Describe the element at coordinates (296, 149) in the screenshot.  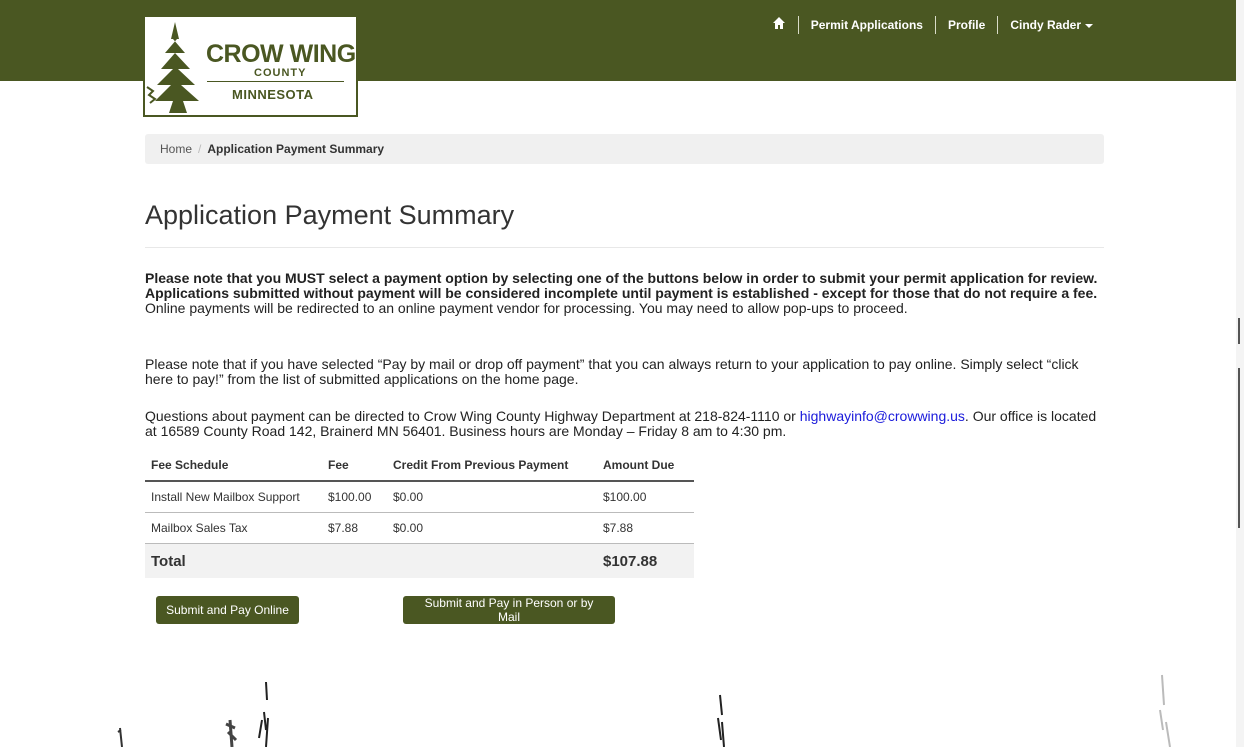
I see `breadcrumb-current: Application Payment Summary` at that location.